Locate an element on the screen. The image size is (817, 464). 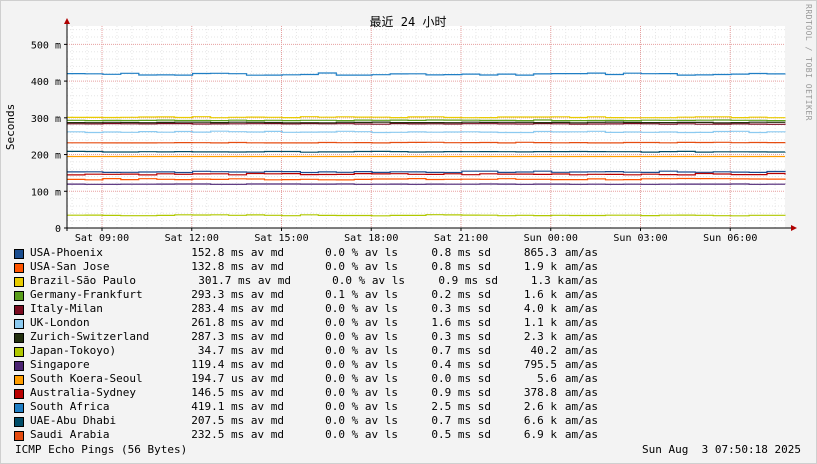
rrdtool-watermark: RRDTOOL / TOBI OETIKER is located at coordinates (808, 62).